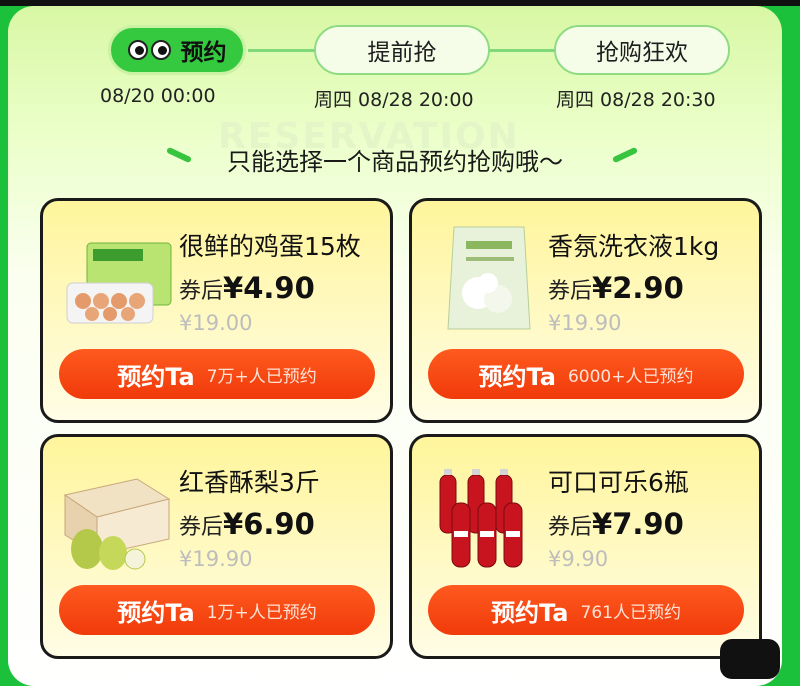 Image resolution: width=800 pixels, height=686 pixels. Describe the element at coordinates (216, 310) in the screenshot. I see `product-card: 很鲜的鸡蛋15枚 券后¥4.90 ¥19.00 预约Ta 7万+人已预约` at that location.